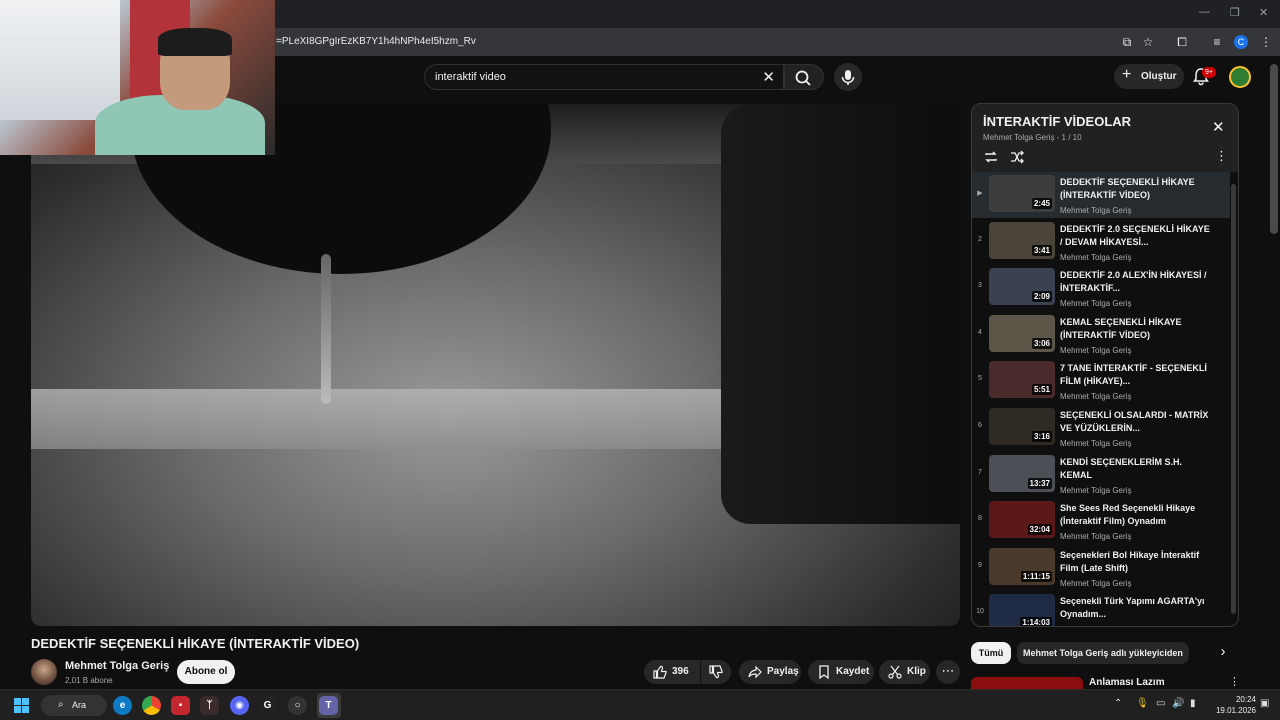 Image resolution: width=1280 pixels, height=720 pixels. What do you see at coordinates (904, 672) in the screenshot?
I see `clip-button: Klip` at bounding box center [904, 672].